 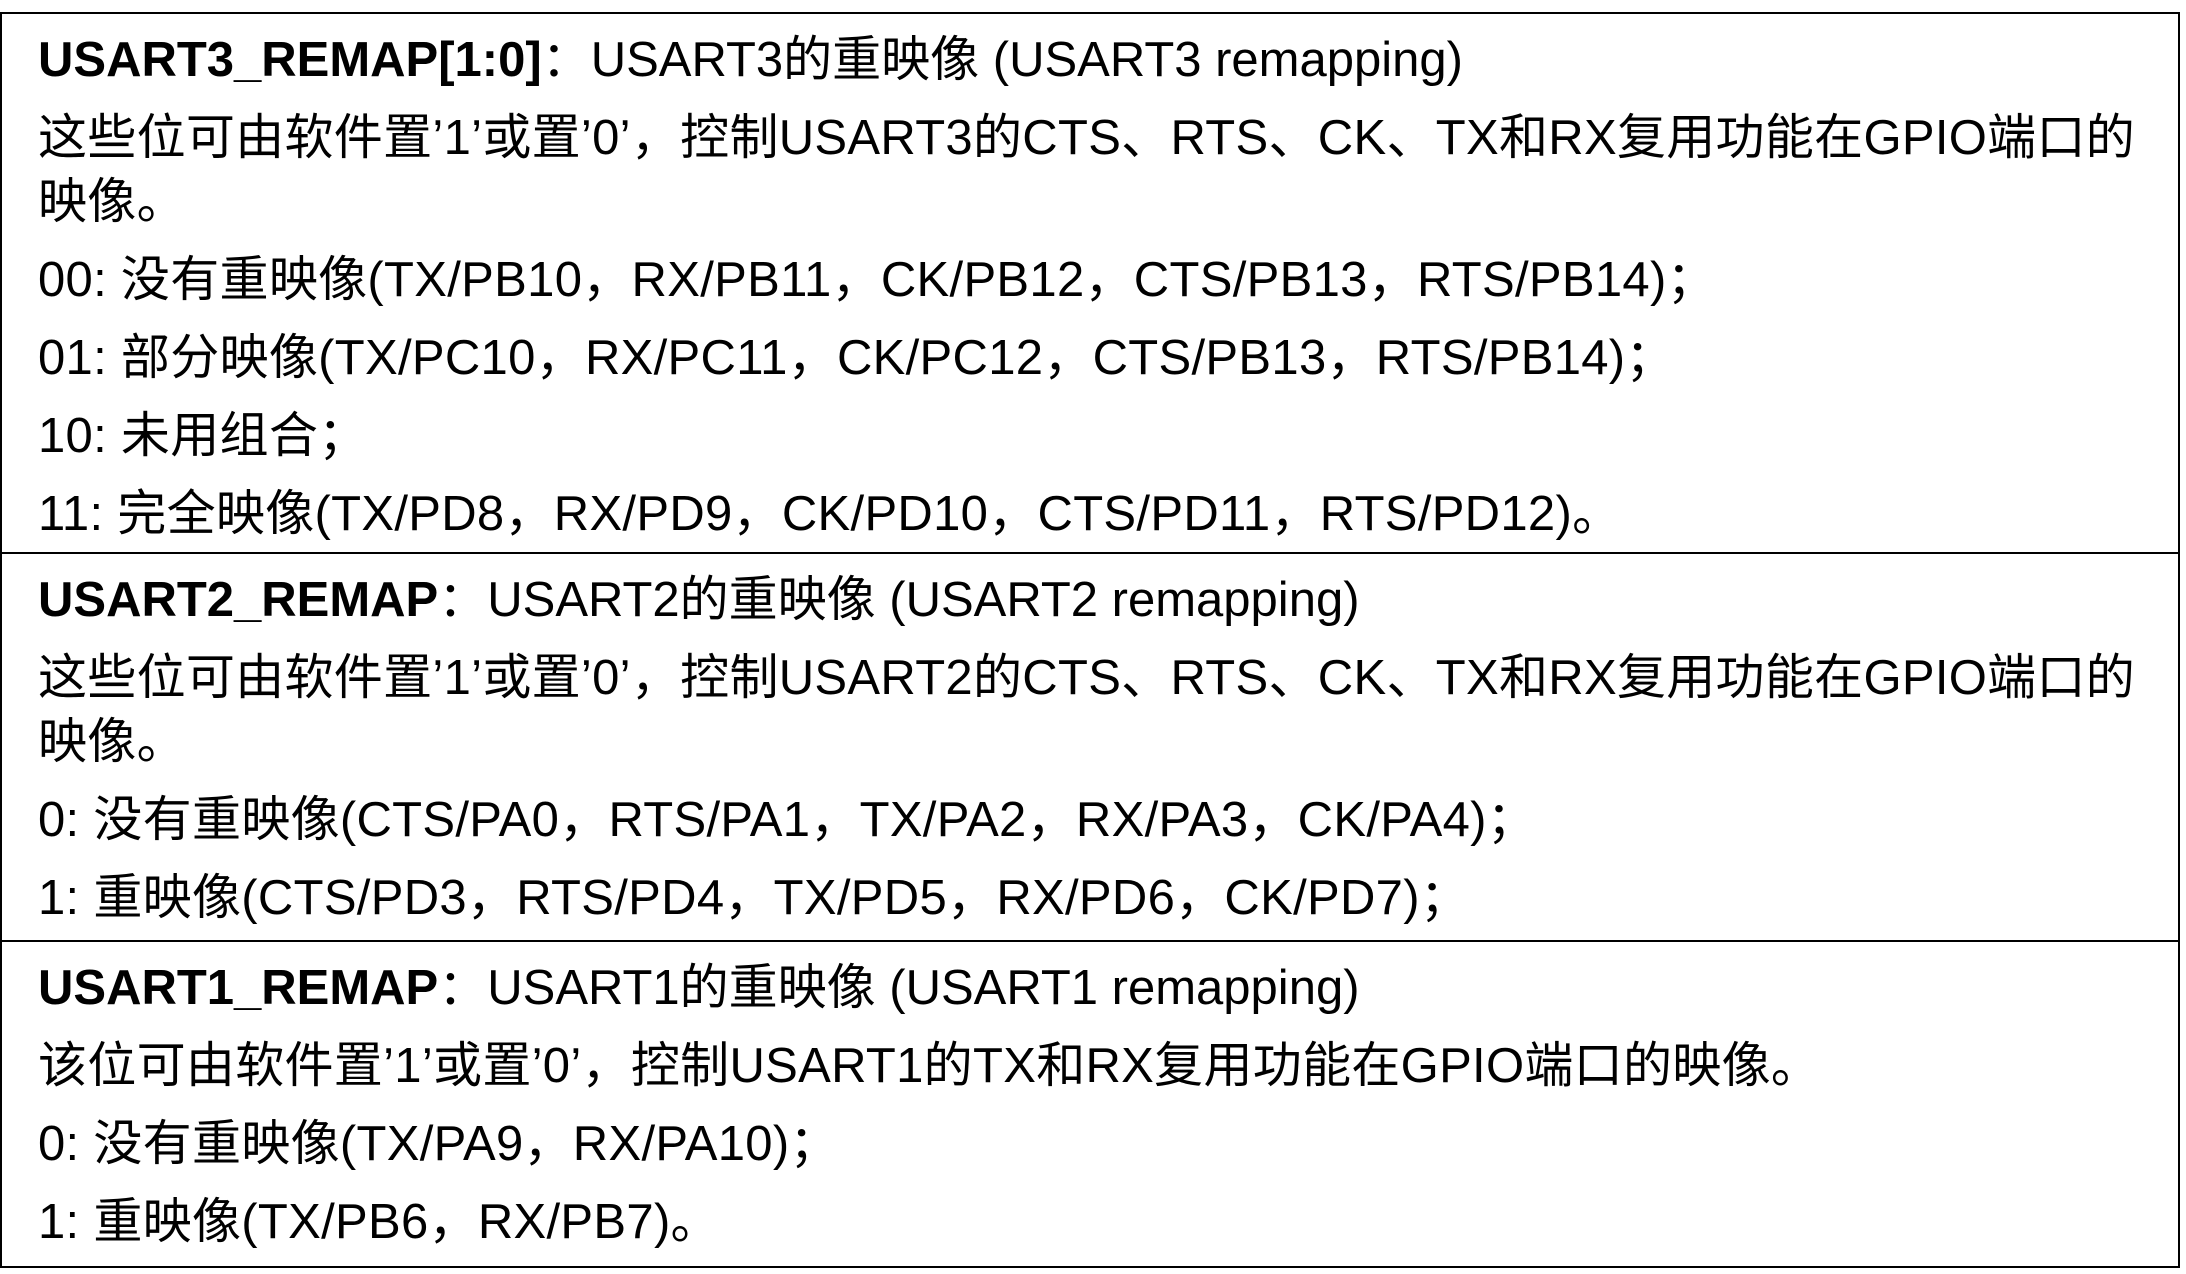 What do you see at coordinates (290, 60) in the screenshot?
I see `field-name: USART3_REMAP[1:0]` at bounding box center [290, 60].